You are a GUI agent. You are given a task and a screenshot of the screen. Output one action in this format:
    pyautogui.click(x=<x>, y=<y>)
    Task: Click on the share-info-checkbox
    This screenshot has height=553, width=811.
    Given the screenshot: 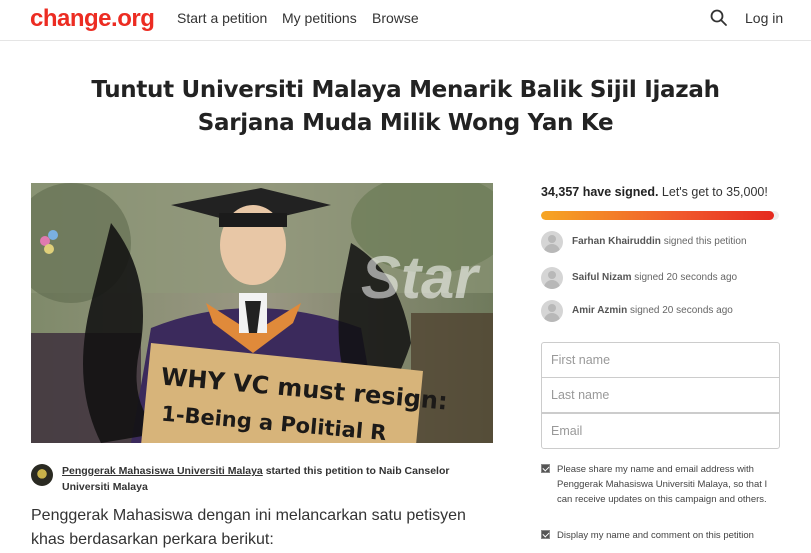 What is the action you would take?
    pyautogui.click(x=545, y=468)
    